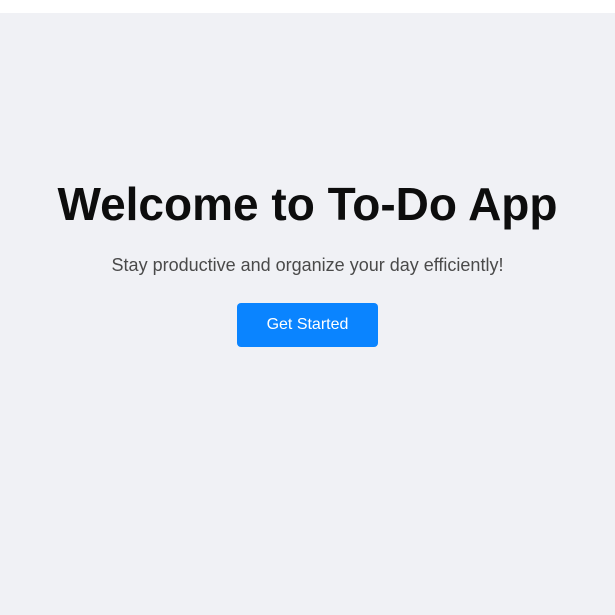 The width and height of the screenshot is (615, 615). Describe the element at coordinates (307, 204) in the screenshot. I see `page-title: Welcome to To-Do App` at that location.